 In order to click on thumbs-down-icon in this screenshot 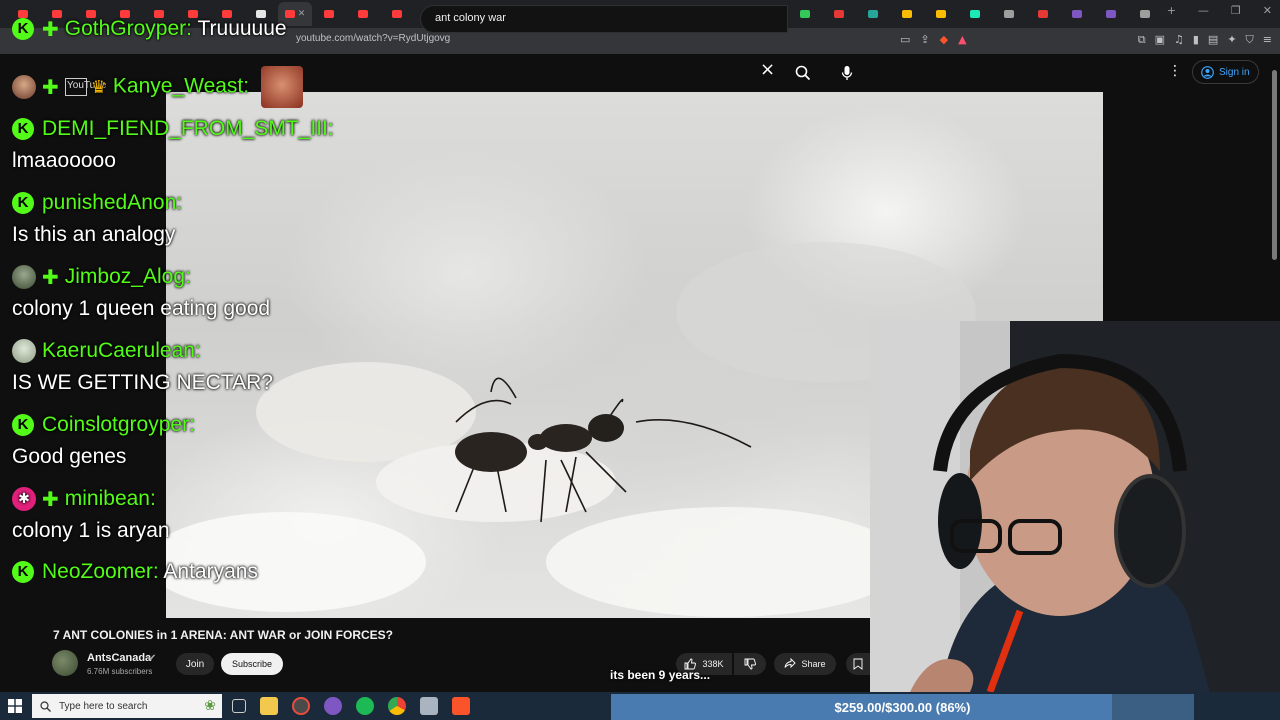, I will do `click(750, 664)`.